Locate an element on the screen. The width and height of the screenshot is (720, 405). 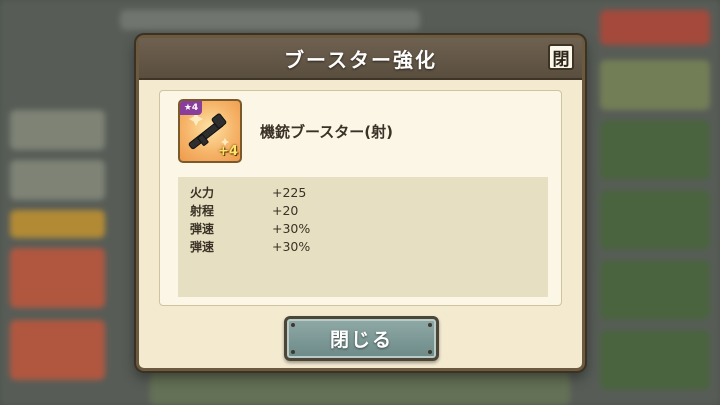
stat-label: 火力 is located at coordinates (202, 192).